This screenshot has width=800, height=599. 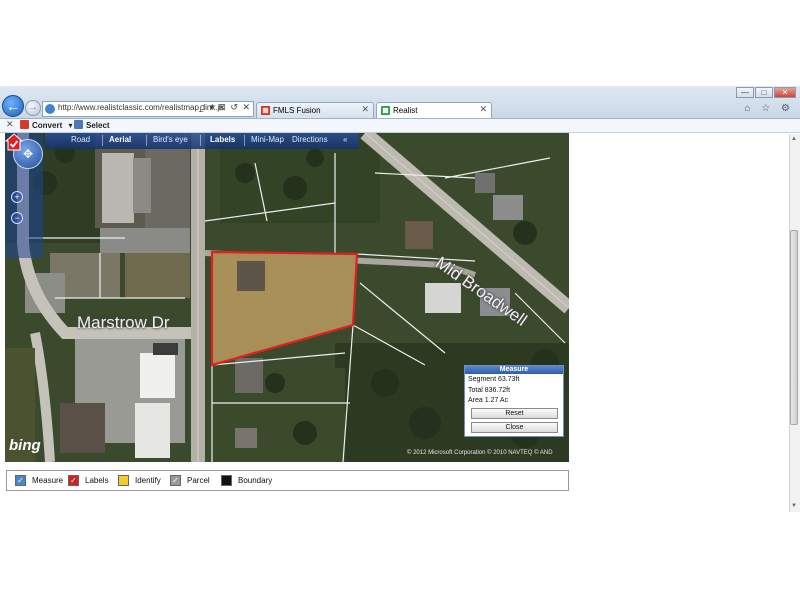 What do you see at coordinates (514, 427) in the screenshot?
I see `measure-close-button: Close` at bounding box center [514, 427].